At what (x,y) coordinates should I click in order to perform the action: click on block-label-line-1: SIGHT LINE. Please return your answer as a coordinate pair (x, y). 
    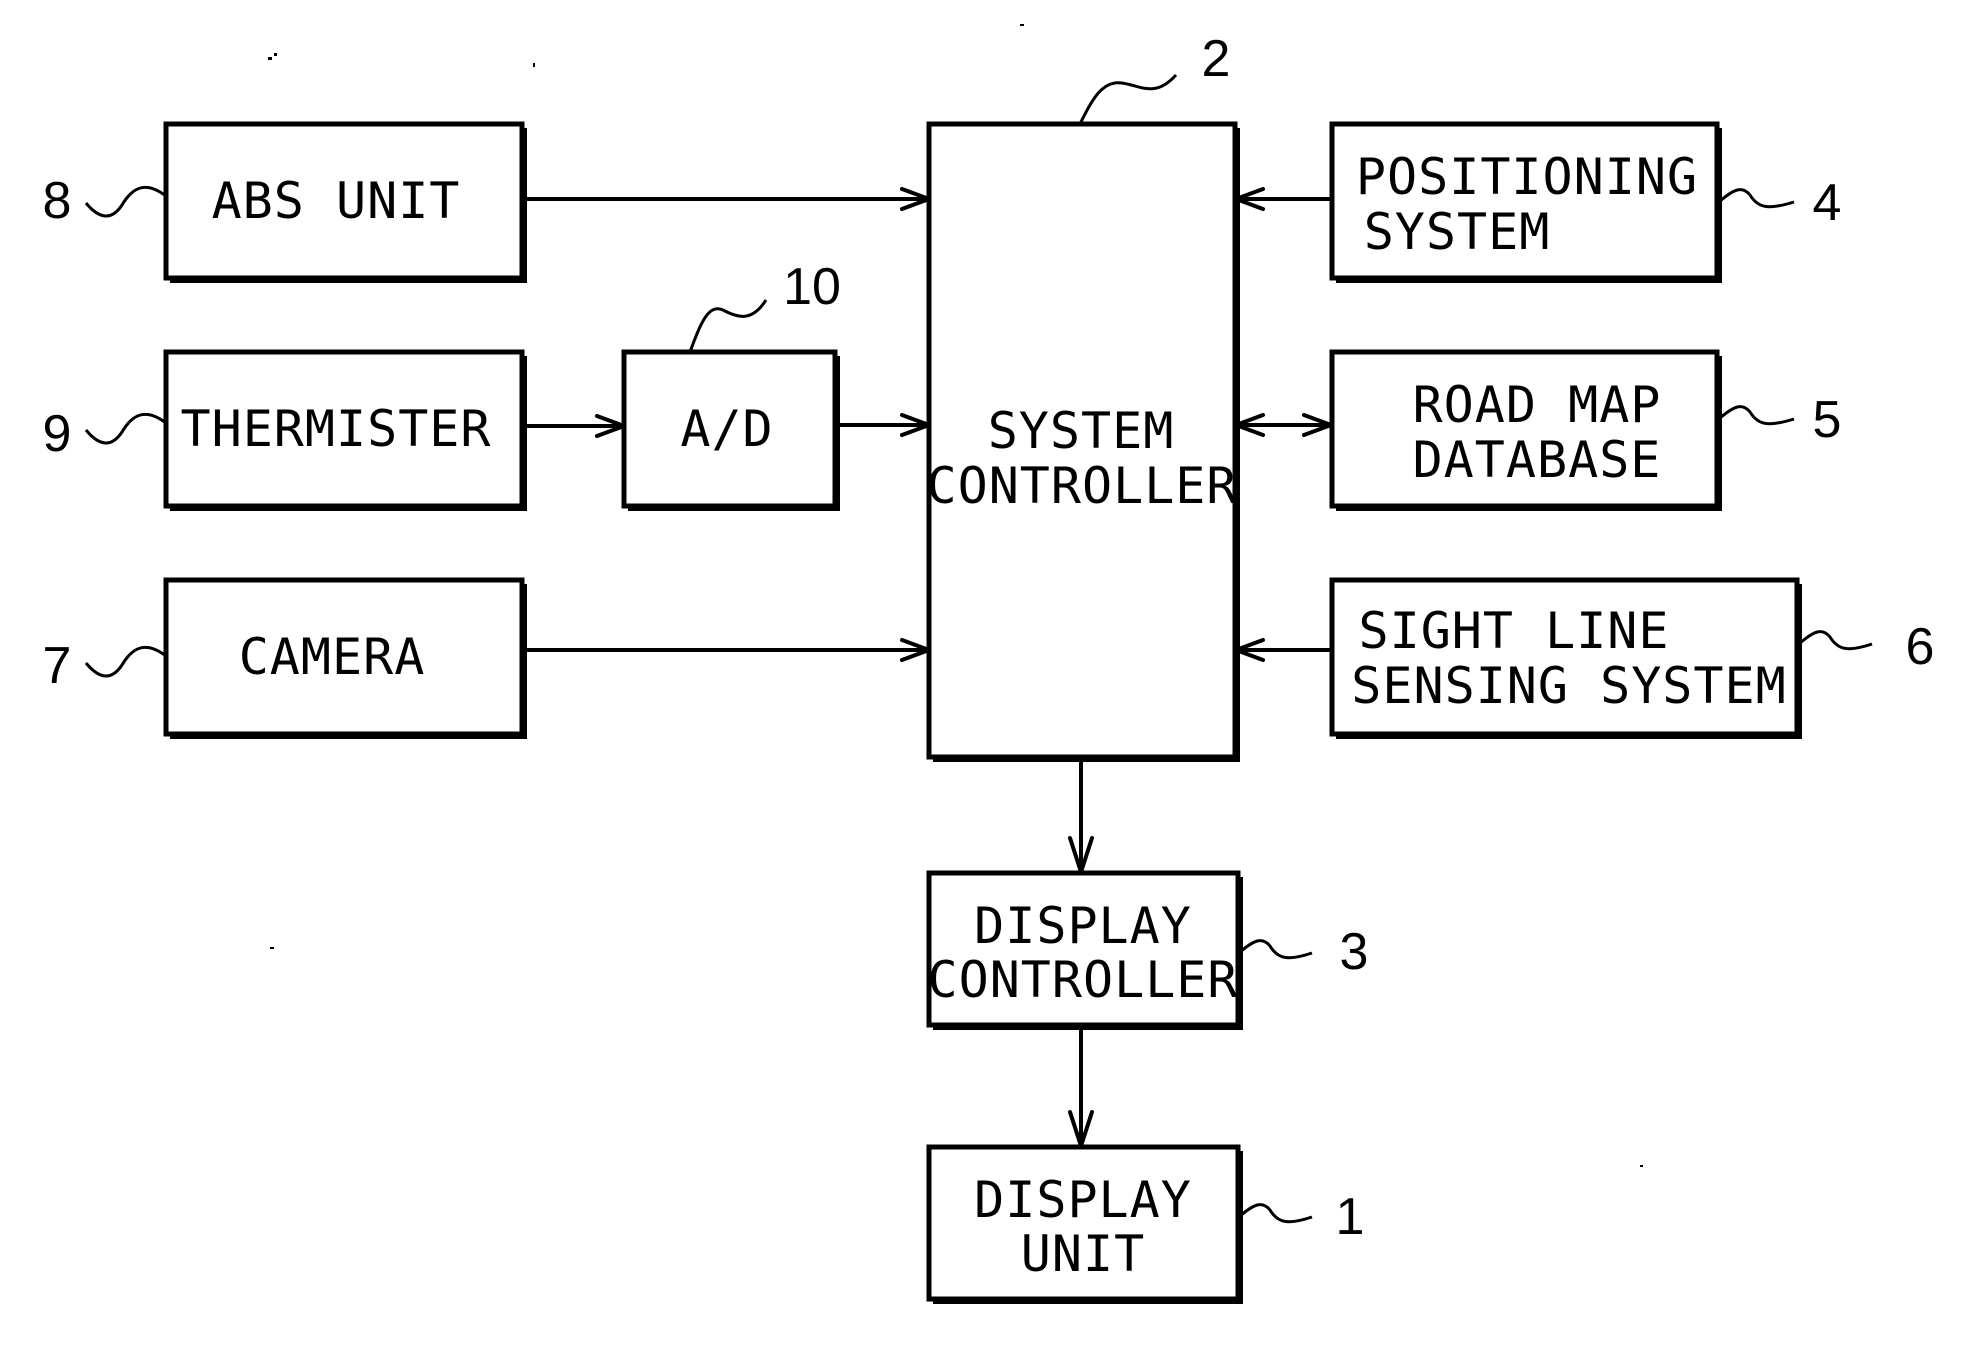
    Looking at the image, I should click on (1513, 631).